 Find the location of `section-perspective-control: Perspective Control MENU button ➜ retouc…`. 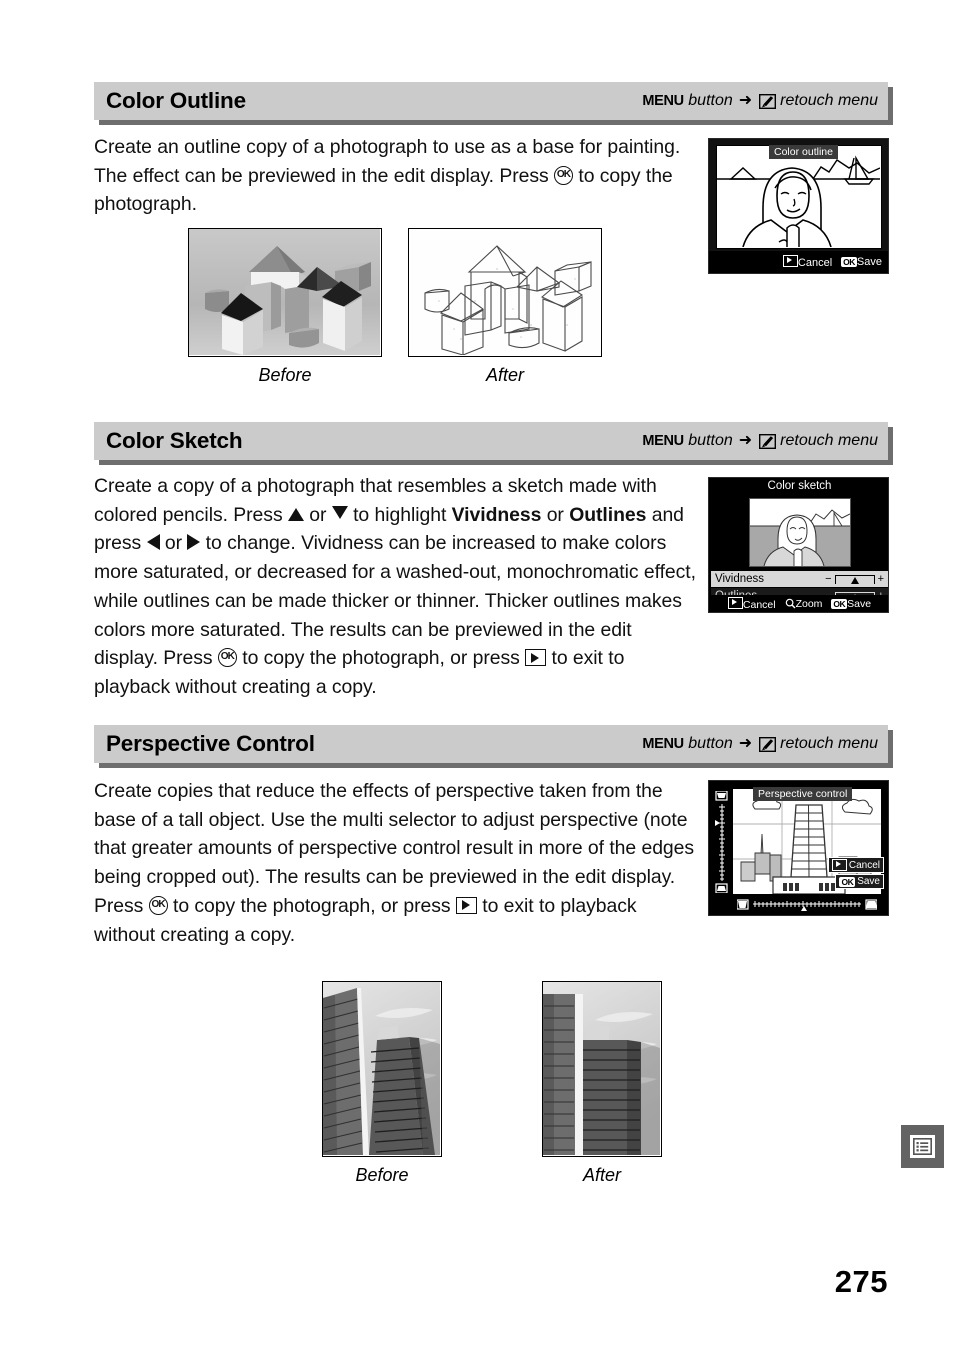

section-perspective-control: Perspective Control MENU button ➜ retouc… is located at coordinates (493, 746).